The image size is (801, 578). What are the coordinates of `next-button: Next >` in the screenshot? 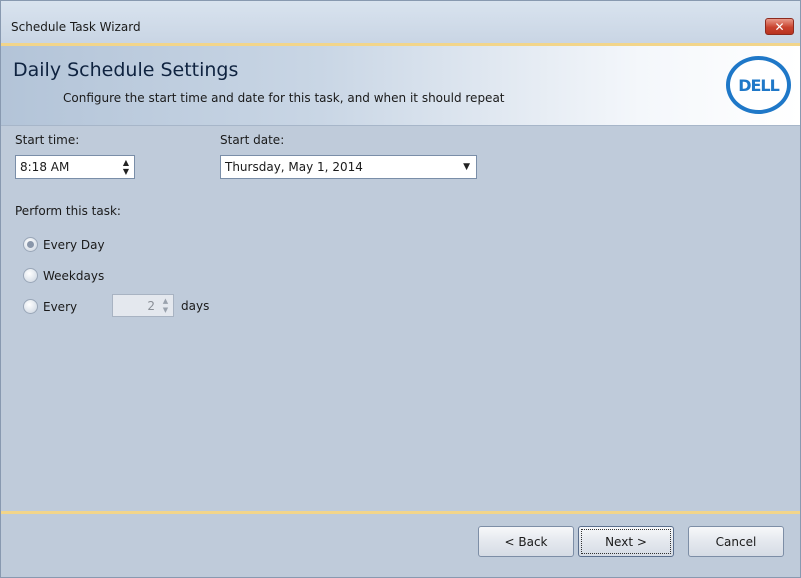 It's located at (626, 541).